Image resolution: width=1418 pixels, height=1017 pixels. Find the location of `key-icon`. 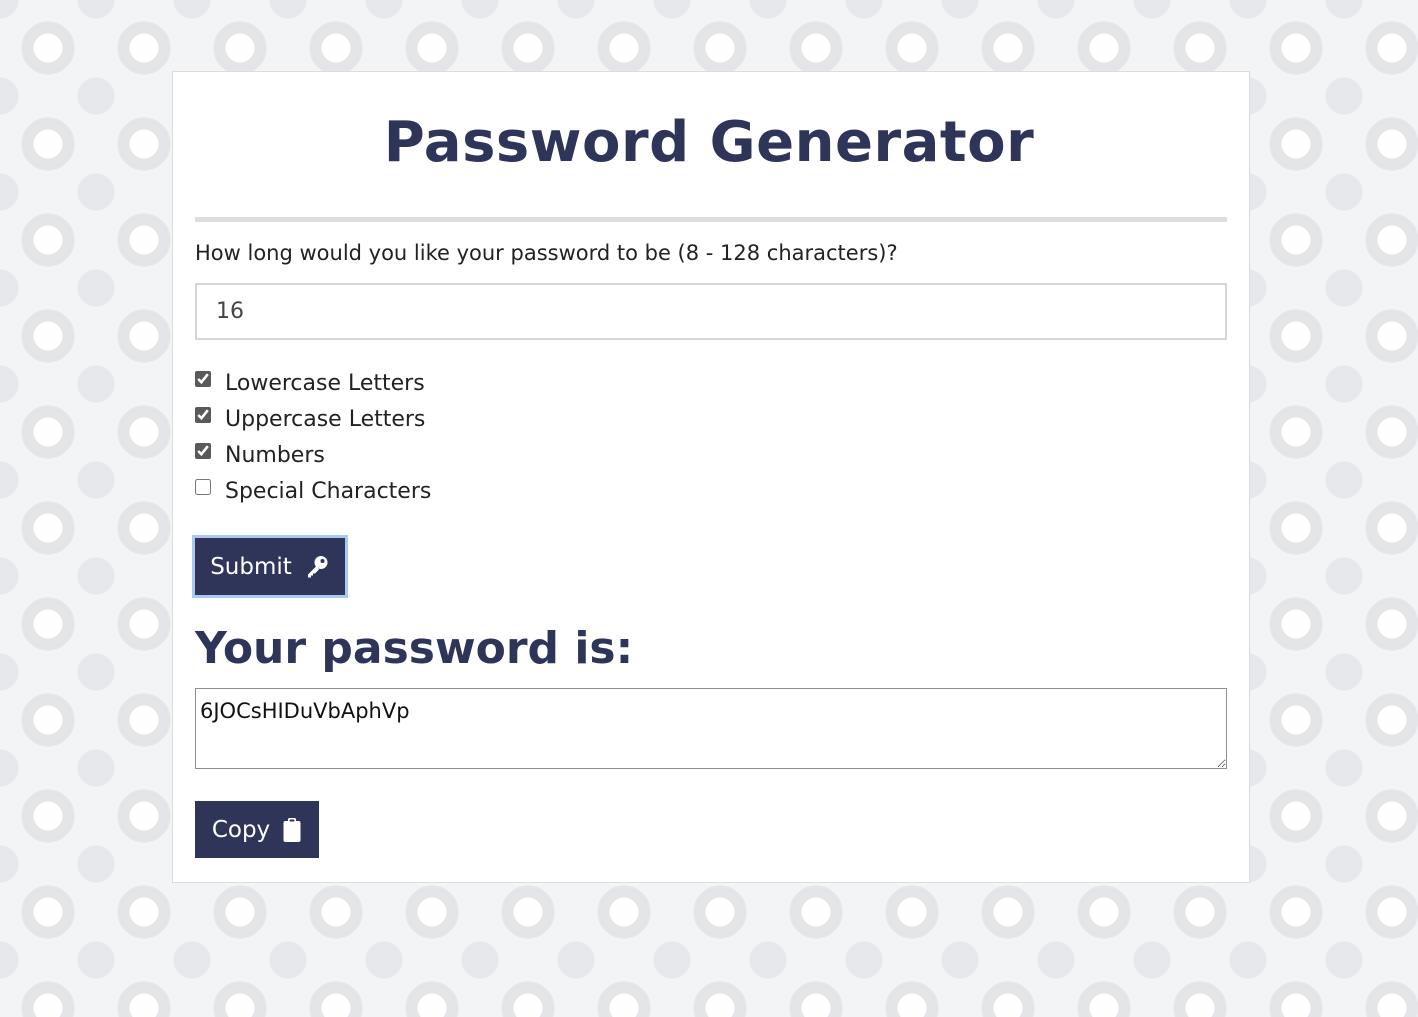

key-icon is located at coordinates (317, 567).